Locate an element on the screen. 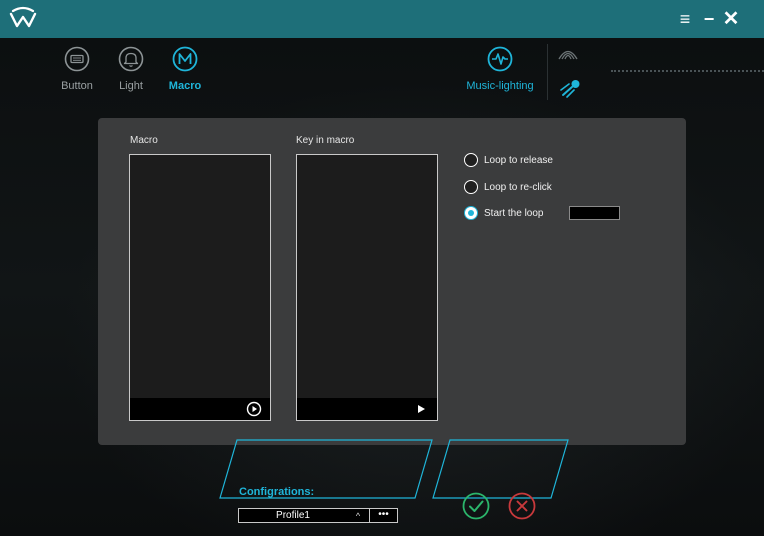 This screenshot has height=536, width=764. tab-music-lighting: Music-lighting is located at coordinates (500, 69).